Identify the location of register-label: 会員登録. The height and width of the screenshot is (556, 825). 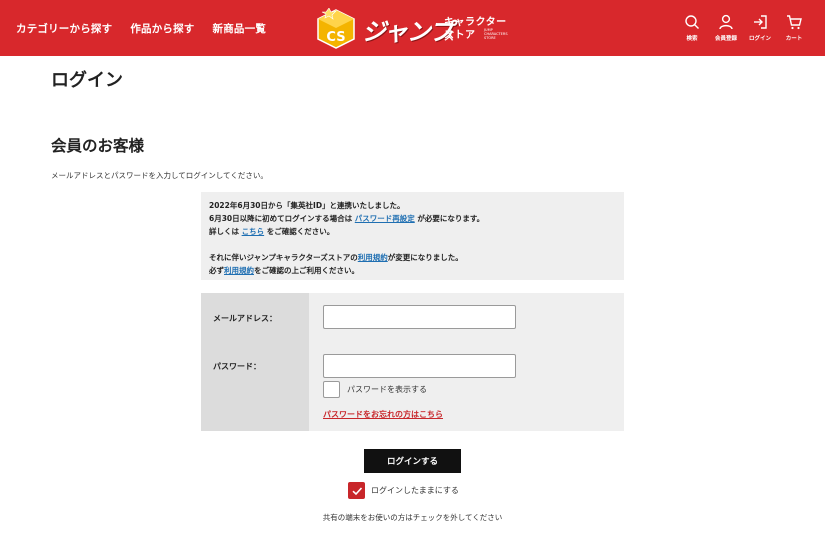
(725, 39).